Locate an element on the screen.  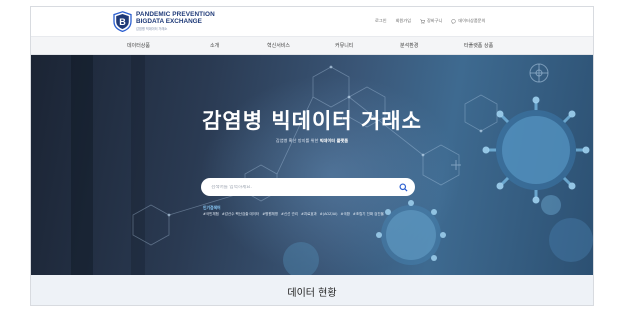
logo-subtitle: 감염병 빅데이터 거래소 is located at coordinates (152, 28).